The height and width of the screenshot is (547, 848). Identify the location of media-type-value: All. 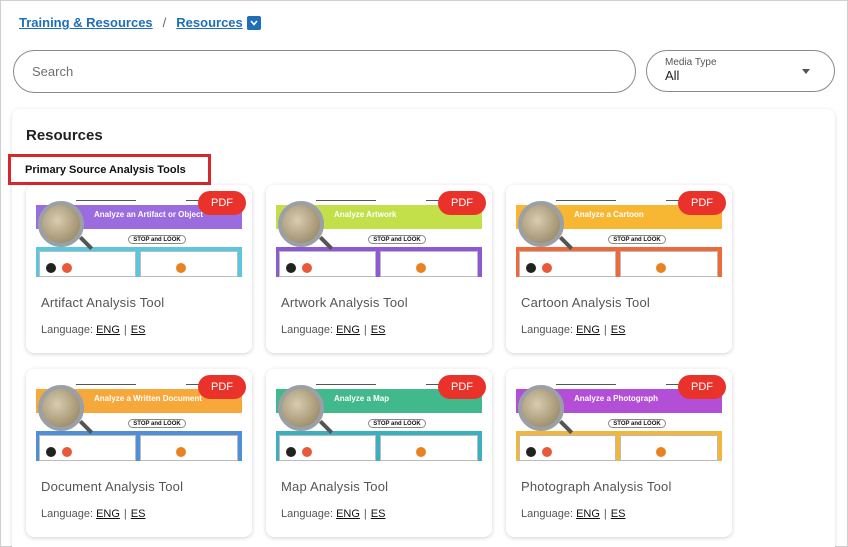
(672, 75).